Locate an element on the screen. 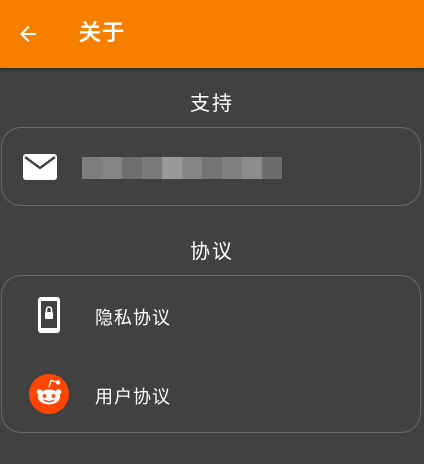 The image size is (424, 464). privacy-agreement-label: 隐私协议 is located at coordinates (133, 318).